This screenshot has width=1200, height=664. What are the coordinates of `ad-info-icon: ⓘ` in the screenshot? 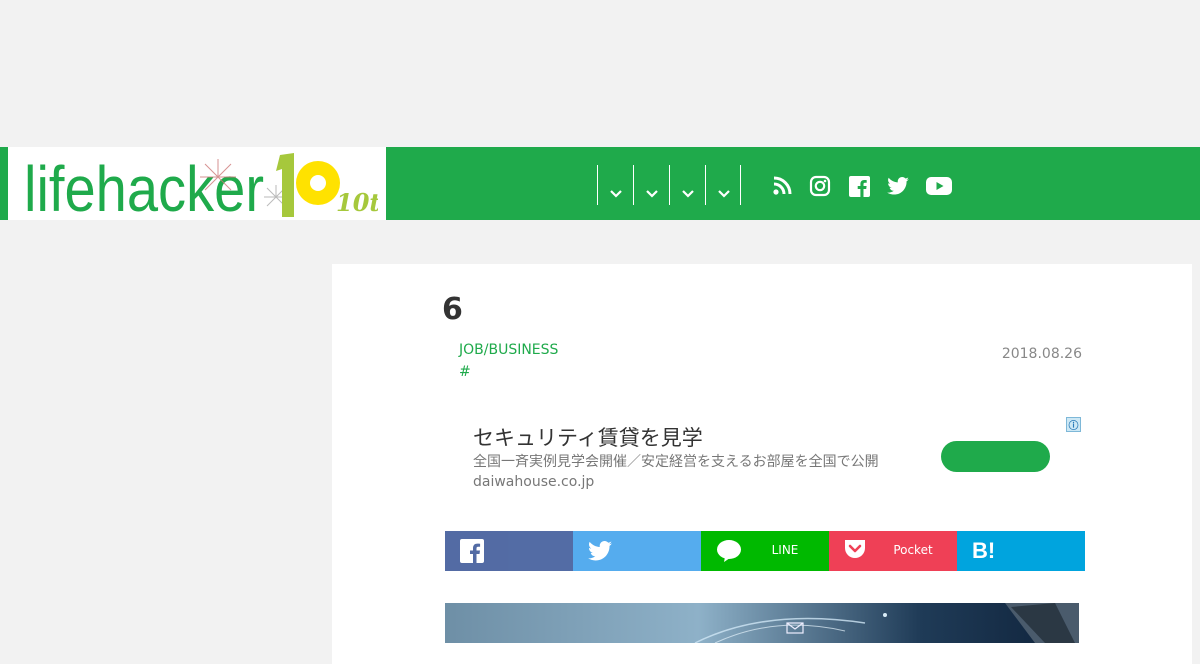 It's located at (1073, 424).